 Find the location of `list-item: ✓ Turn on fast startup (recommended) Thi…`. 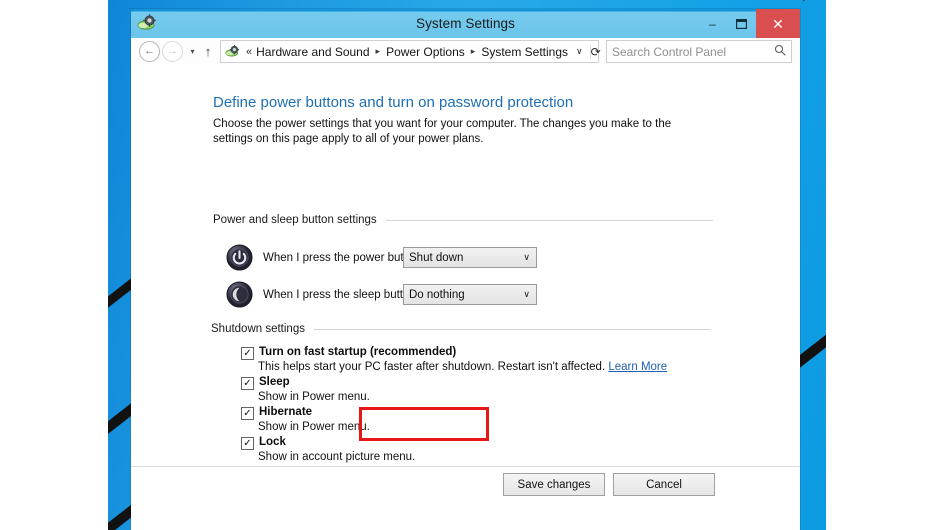

list-item: ✓ Turn on fast startup (recommended) Thi… is located at coordinates (481, 360).